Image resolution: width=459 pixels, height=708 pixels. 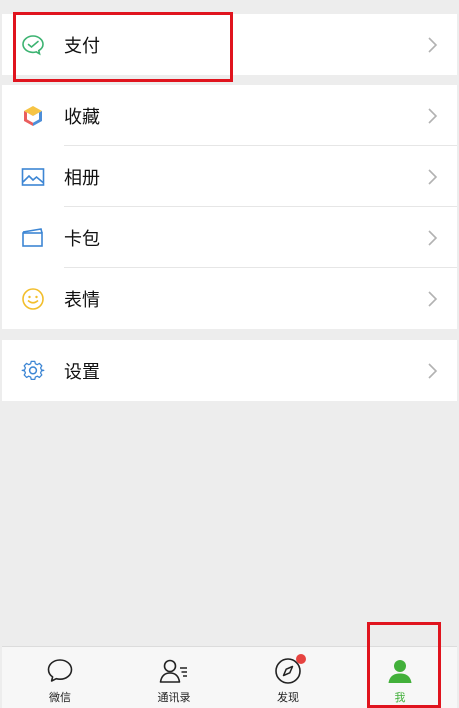 What do you see at coordinates (289, 669) in the screenshot?
I see `compass-icon` at bounding box center [289, 669].